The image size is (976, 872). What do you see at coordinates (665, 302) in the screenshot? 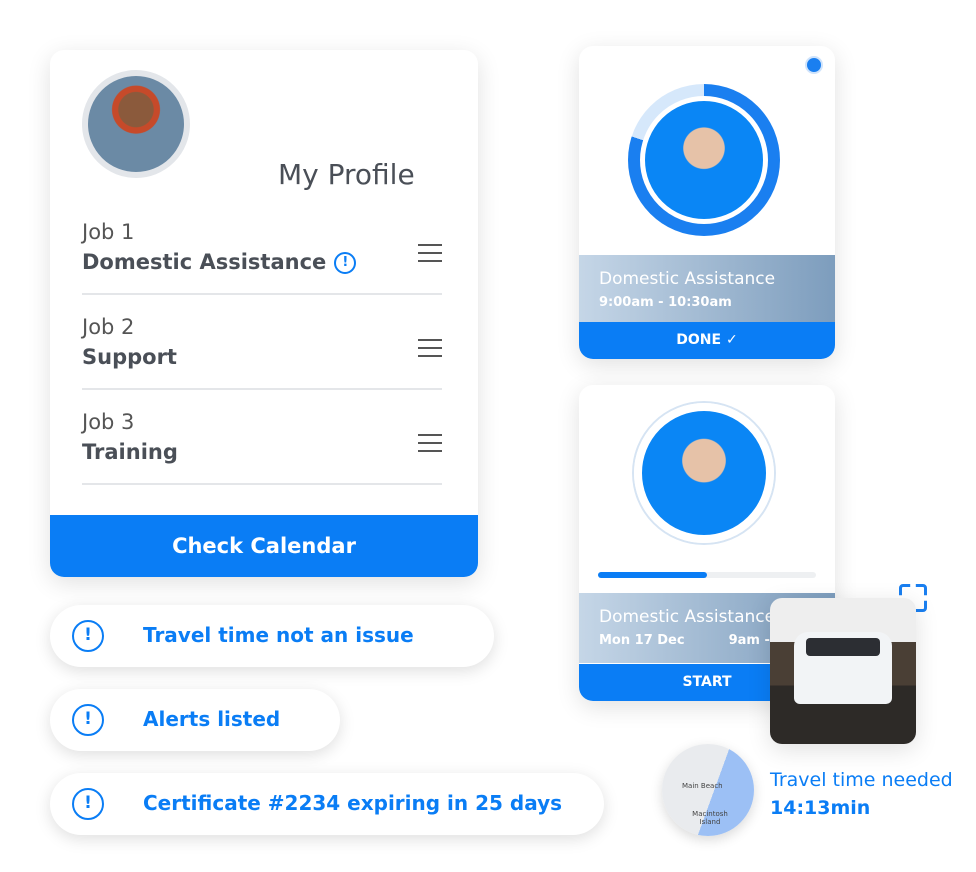
I see `appointment-time: 9:00am - 10:30am` at bounding box center [665, 302].